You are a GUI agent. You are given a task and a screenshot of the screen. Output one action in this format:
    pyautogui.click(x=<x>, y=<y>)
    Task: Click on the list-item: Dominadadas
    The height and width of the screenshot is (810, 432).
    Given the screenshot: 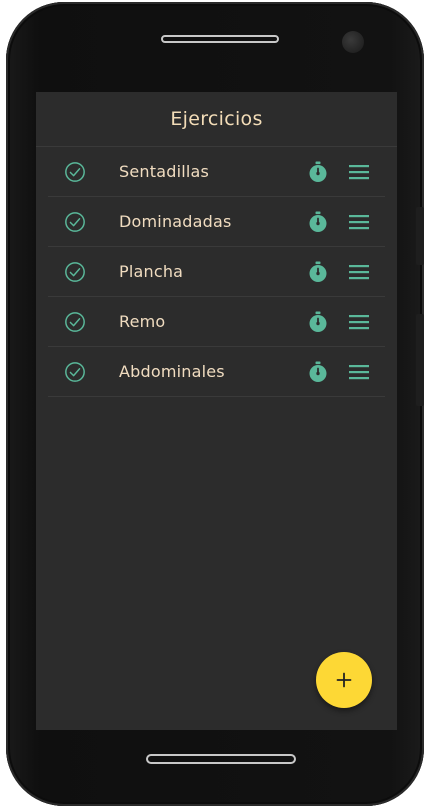 What is the action you would take?
    pyautogui.click(x=216, y=222)
    